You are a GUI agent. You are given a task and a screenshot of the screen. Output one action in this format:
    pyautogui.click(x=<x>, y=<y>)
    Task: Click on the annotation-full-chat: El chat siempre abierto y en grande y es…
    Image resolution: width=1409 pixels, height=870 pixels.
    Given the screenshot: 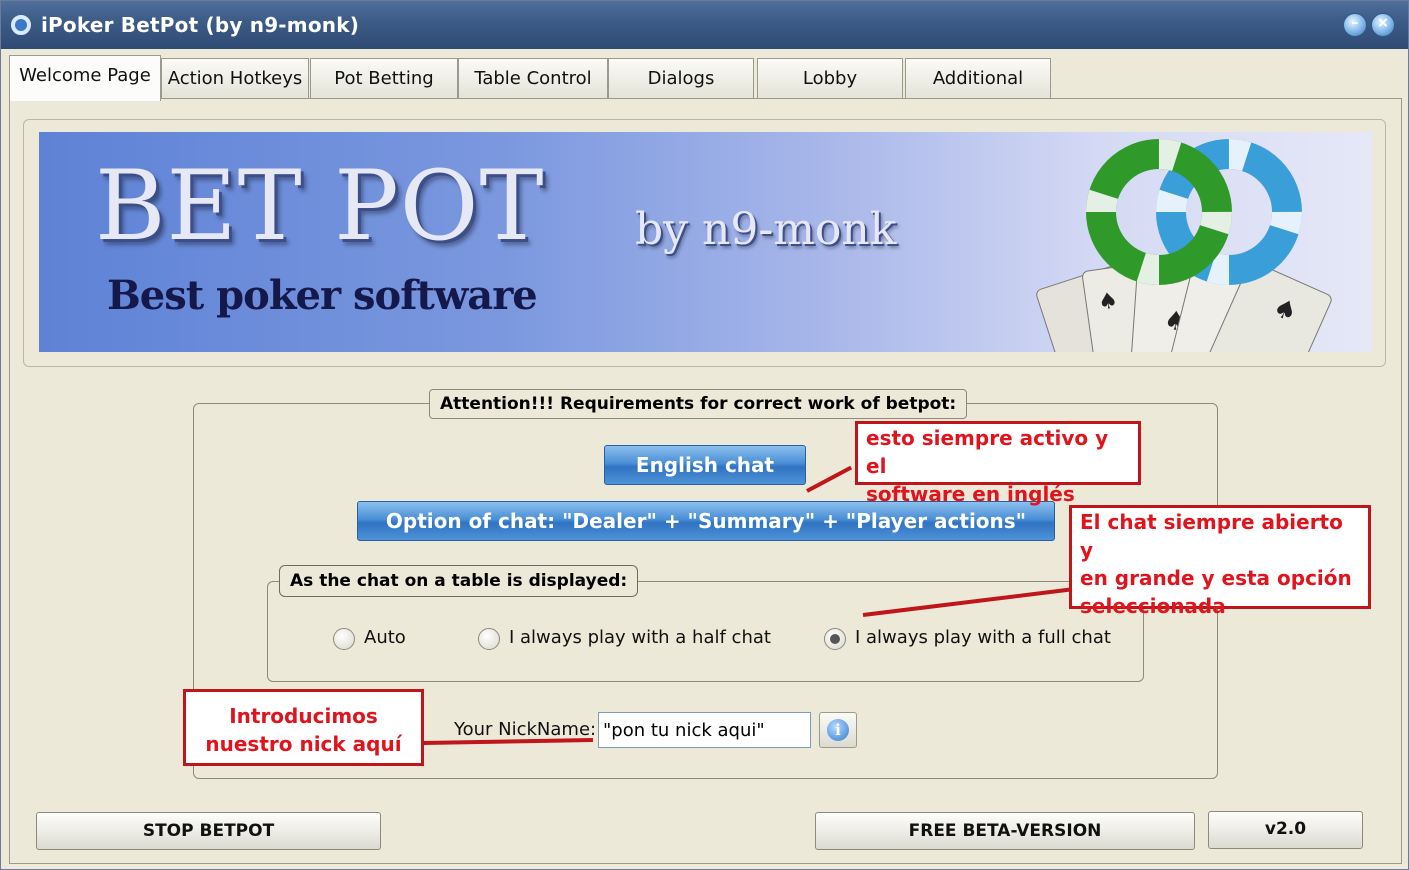 What is the action you would take?
    pyautogui.click(x=1220, y=561)
    